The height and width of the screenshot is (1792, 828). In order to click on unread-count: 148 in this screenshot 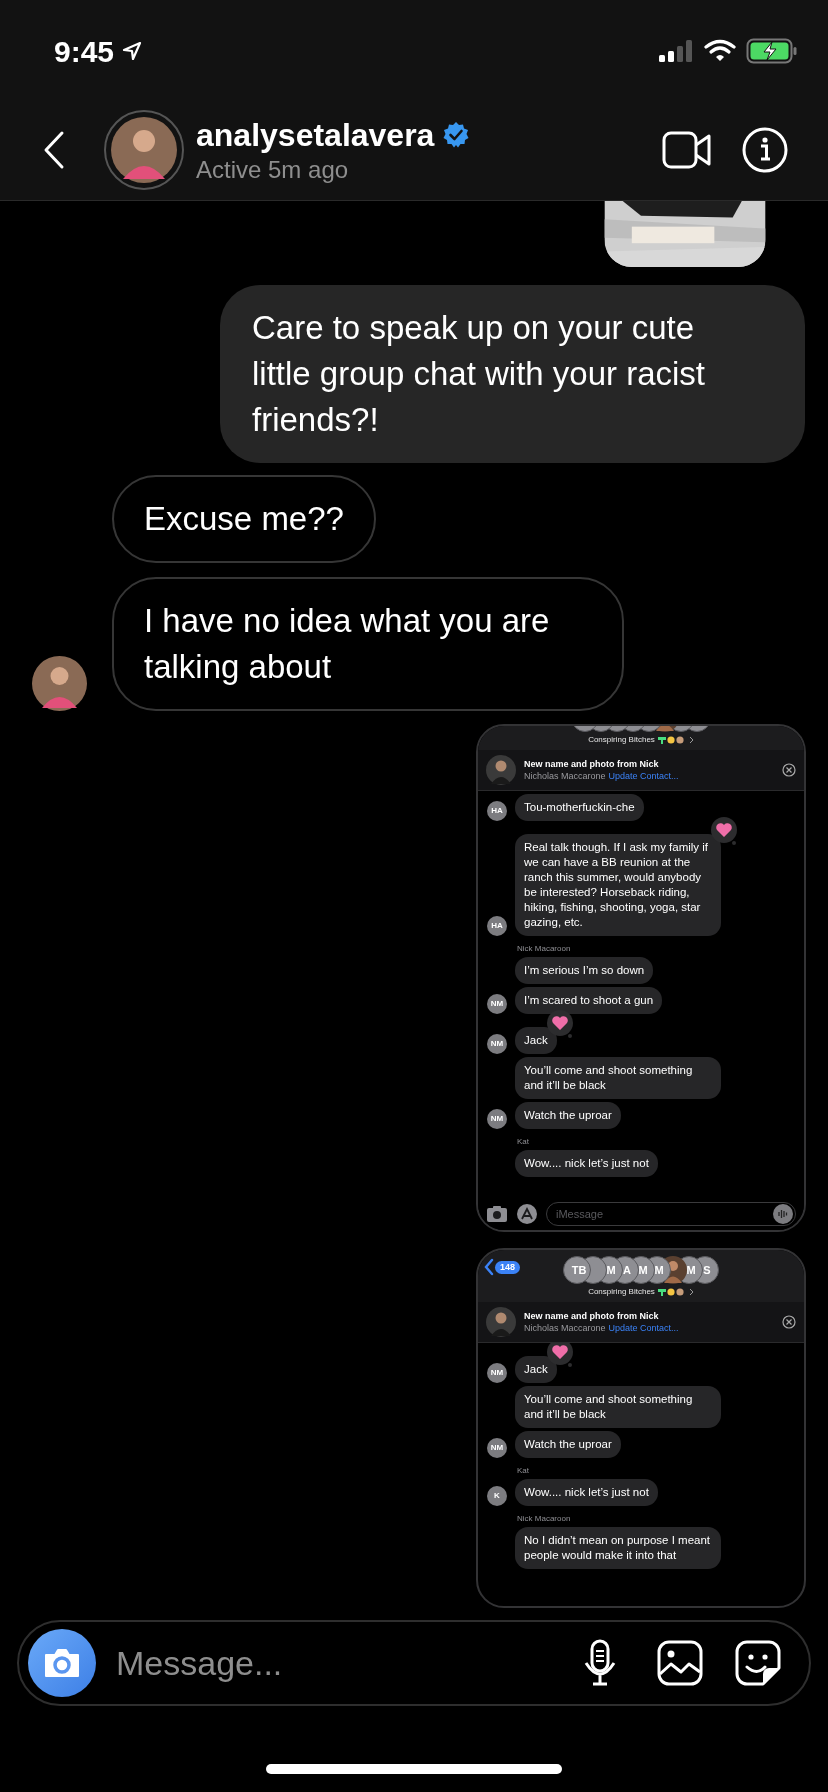, I will do `click(508, 1267)`.